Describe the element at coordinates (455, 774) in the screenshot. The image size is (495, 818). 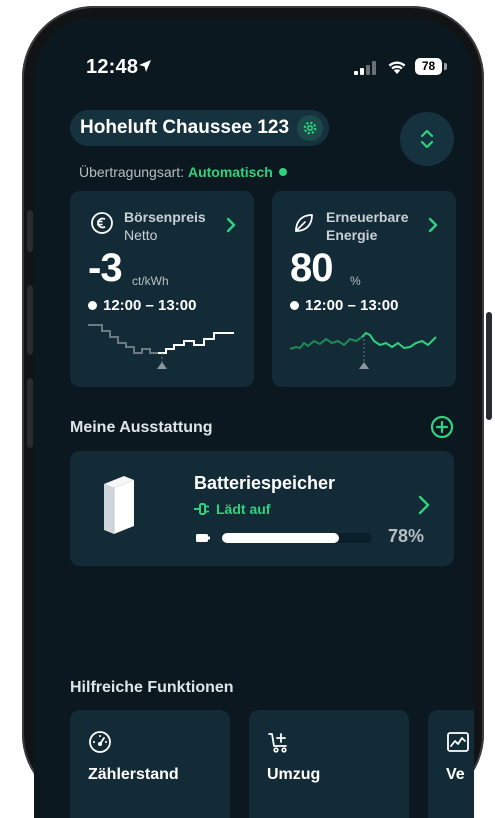
I see `function-label: Ve` at that location.